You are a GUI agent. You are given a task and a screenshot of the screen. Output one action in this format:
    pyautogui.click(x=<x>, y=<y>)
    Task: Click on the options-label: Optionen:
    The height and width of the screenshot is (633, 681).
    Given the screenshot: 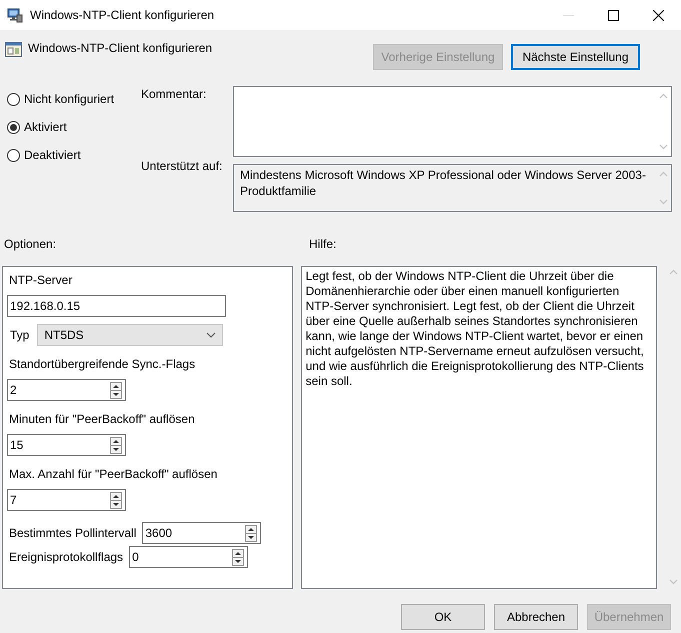 What is the action you would take?
    pyautogui.click(x=30, y=244)
    